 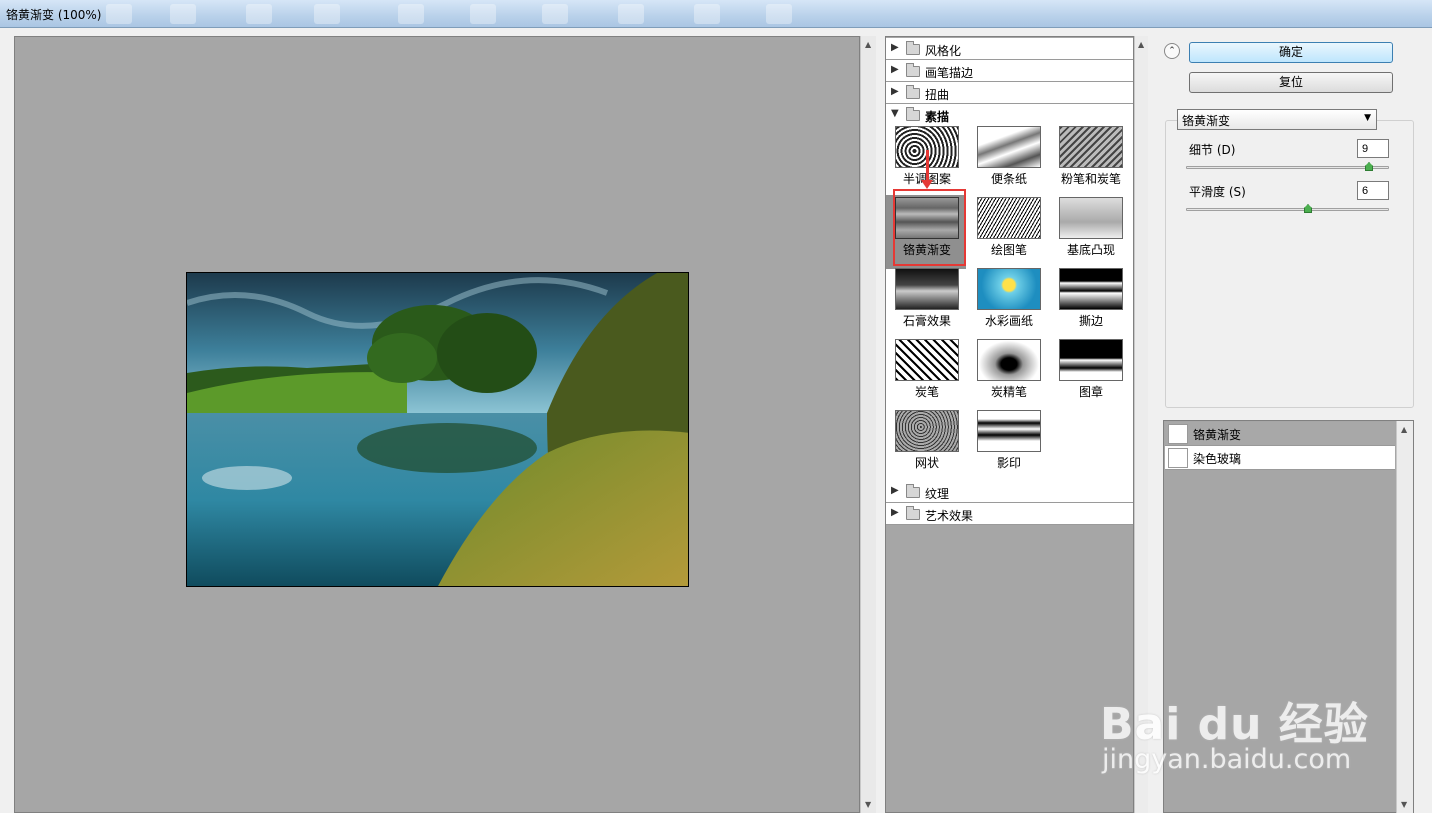 I want to click on filter-thumb: 影印, so click(x=1009, y=440).